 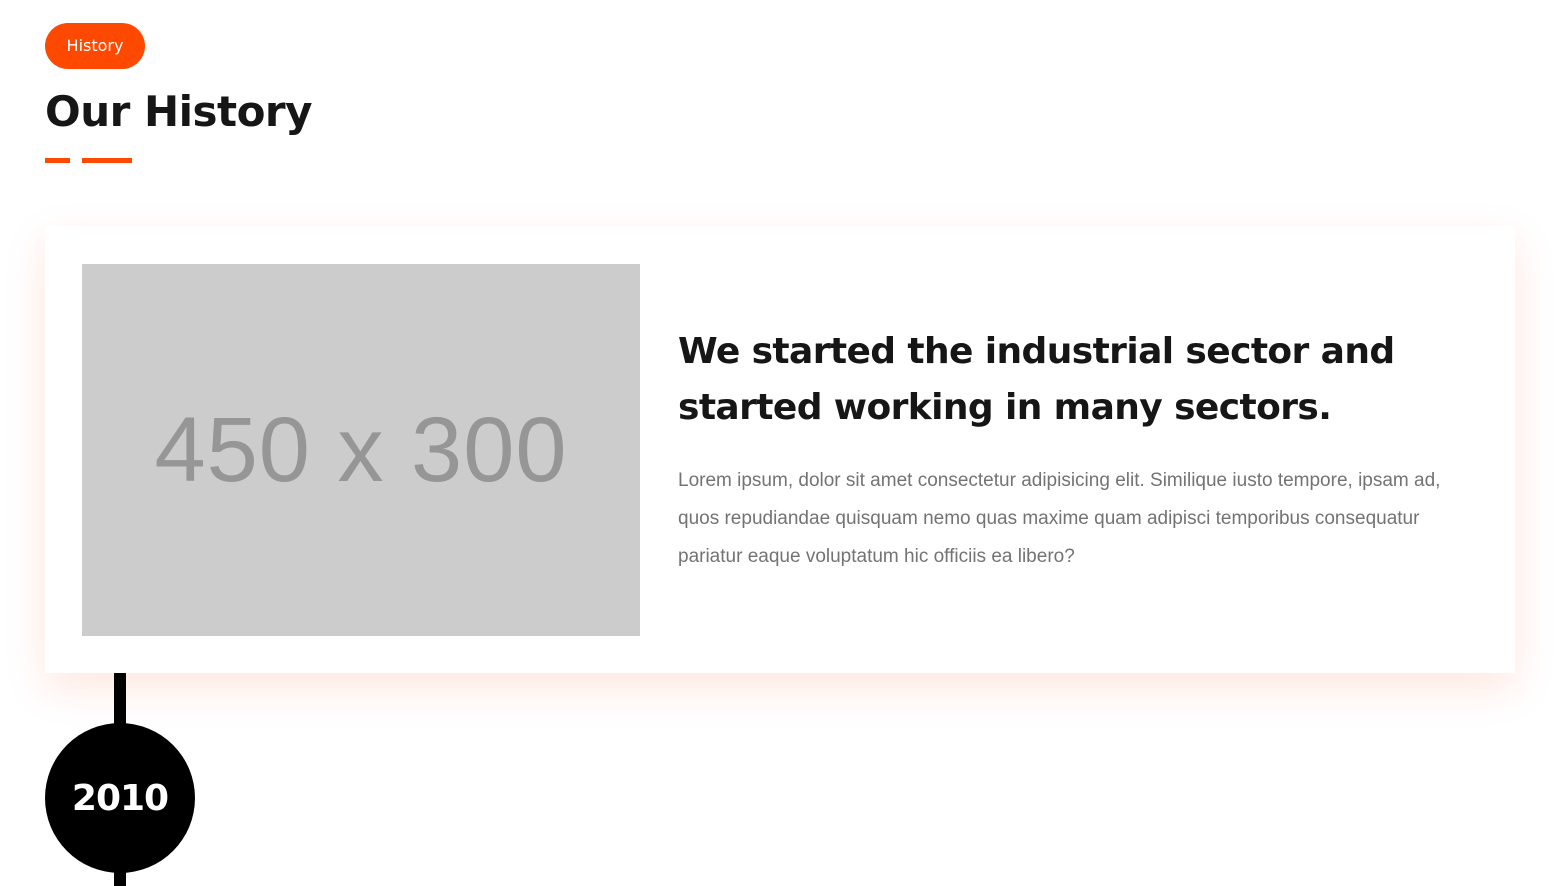 What do you see at coordinates (95, 46) in the screenshot?
I see `section-badge: History` at bounding box center [95, 46].